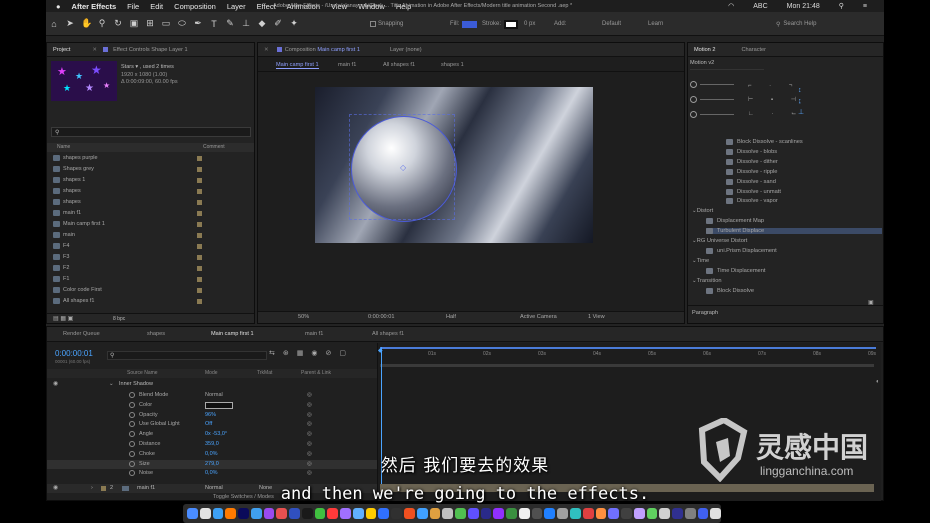 Image resolution: width=930 pixels, height=523 pixels. Describe the element at coordinates (278, 23) in the screenshot. I see `roto-tool-icon: ✐` at that location.